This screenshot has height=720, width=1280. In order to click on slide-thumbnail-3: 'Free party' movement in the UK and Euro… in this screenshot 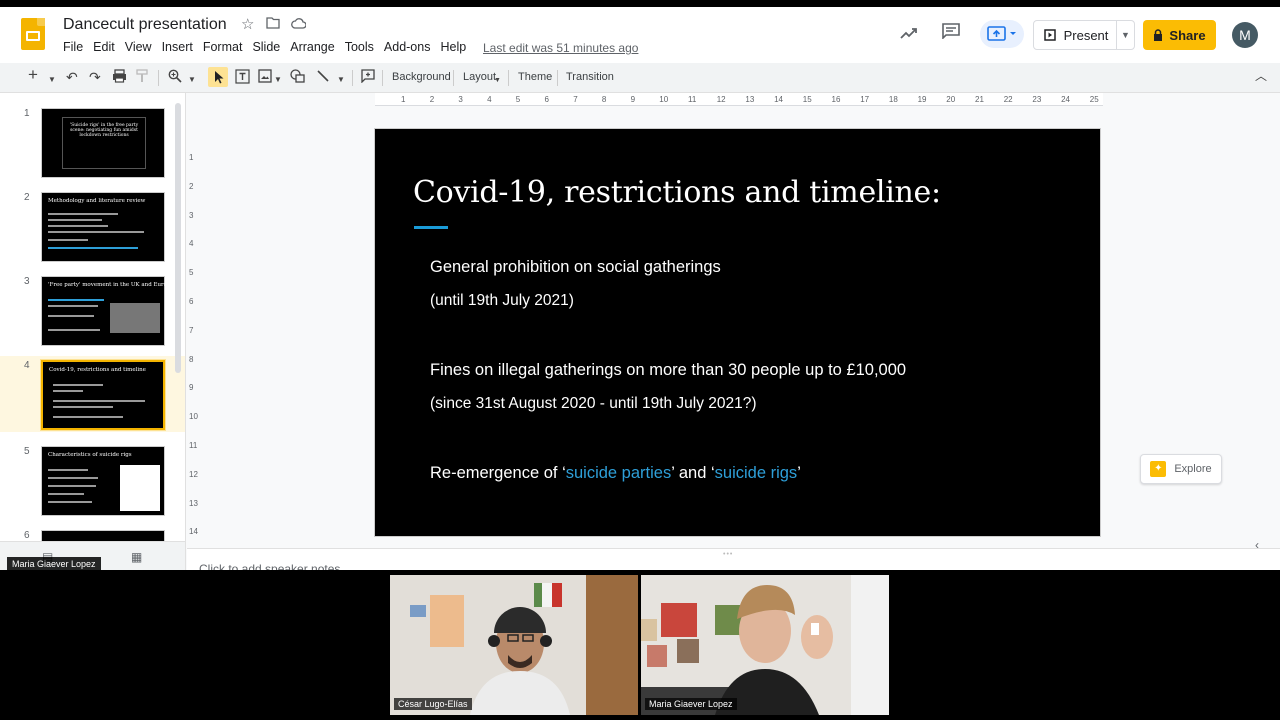, I will do `click(107, 311)`.